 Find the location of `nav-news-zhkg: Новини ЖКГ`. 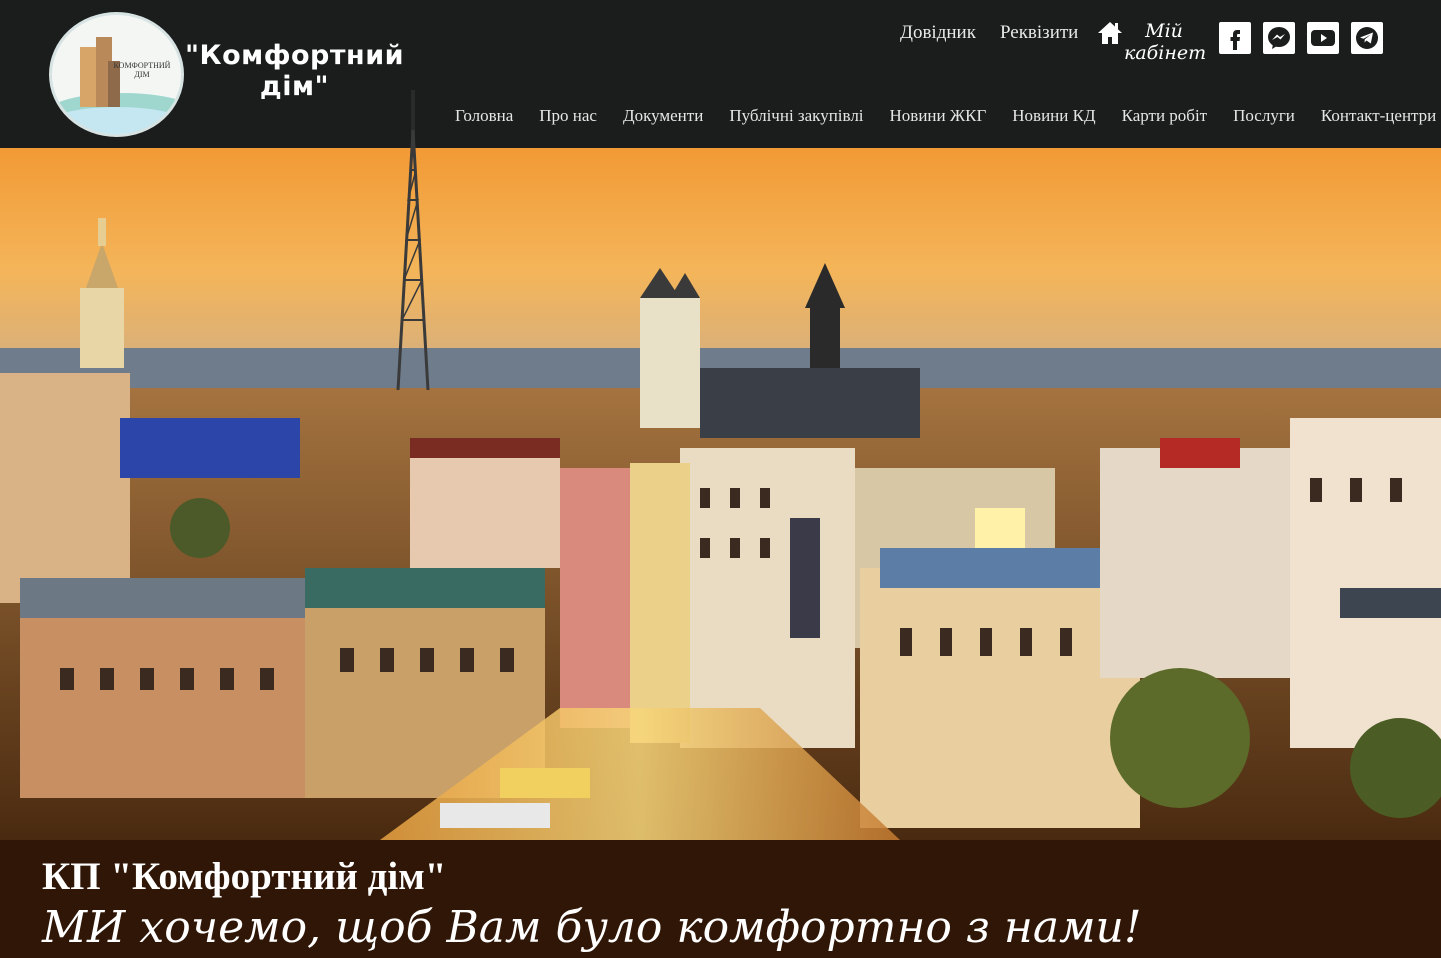

nav-news-zhkg: Новини ЖКГ is located at coordinates (938, 116).